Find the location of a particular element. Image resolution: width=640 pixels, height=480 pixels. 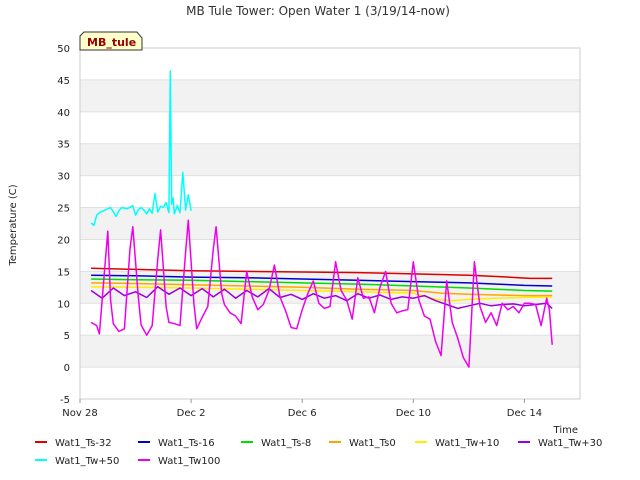

y-tick-label: 45 is located at coordinates (63, 81).